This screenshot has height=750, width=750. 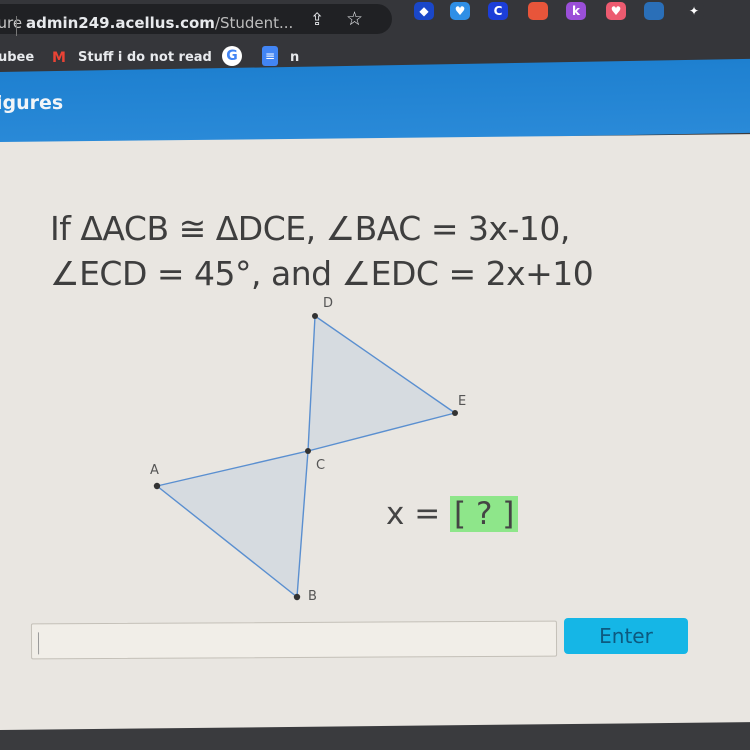 I want to click on answer-prompt: x = [ ? ], so click(x=452, y=514).